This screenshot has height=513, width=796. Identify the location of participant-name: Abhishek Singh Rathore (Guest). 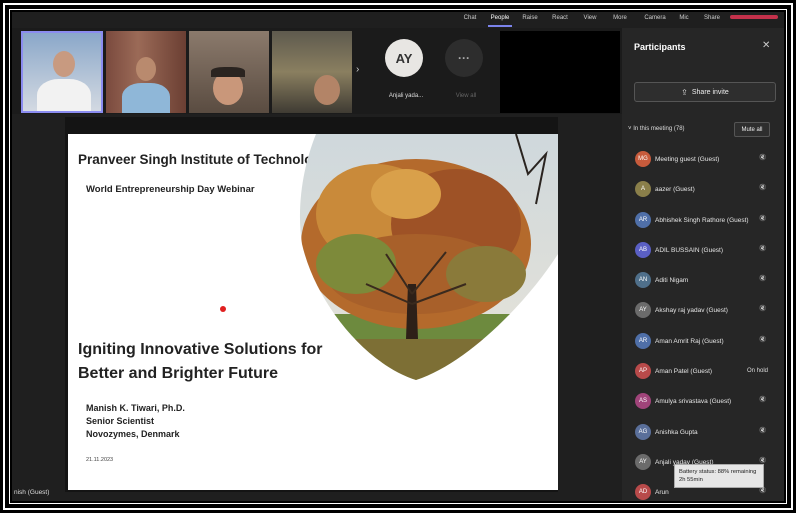
(702, 220).